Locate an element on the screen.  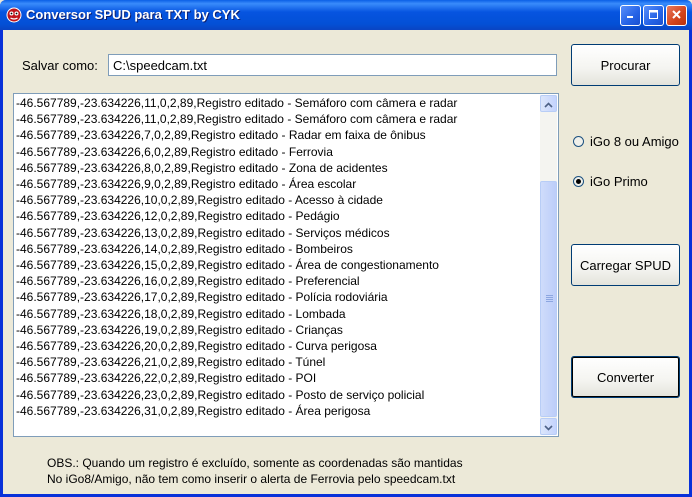
radio-igo8-label: iGo 8 ou Amigo is located at coordinates (634, 141).